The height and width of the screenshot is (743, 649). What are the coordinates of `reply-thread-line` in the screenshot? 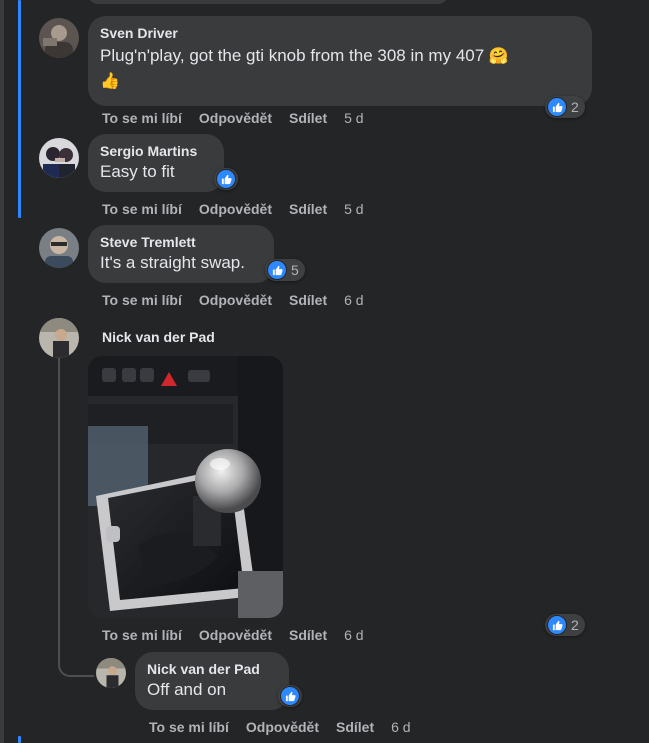 It's located at (59, 508).